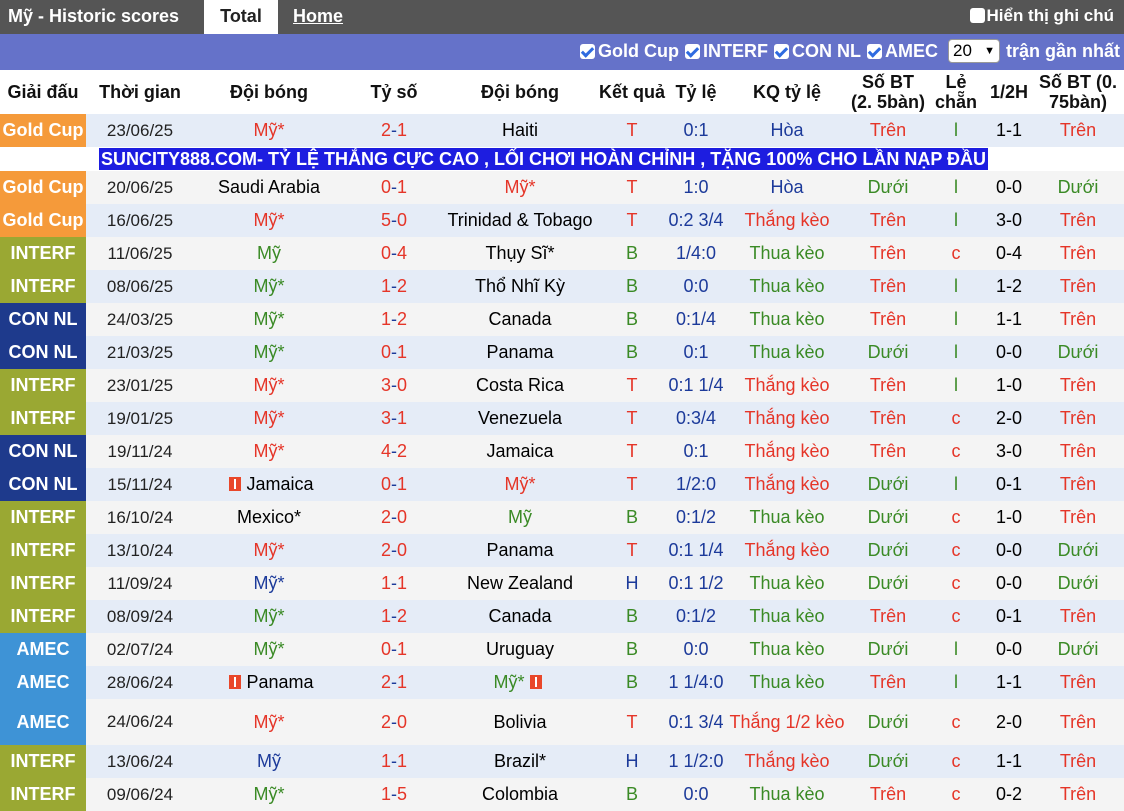 This screenshot has width=1124, height=811. I want to click on away-team-cell: Venezuela, so click(520, 418).